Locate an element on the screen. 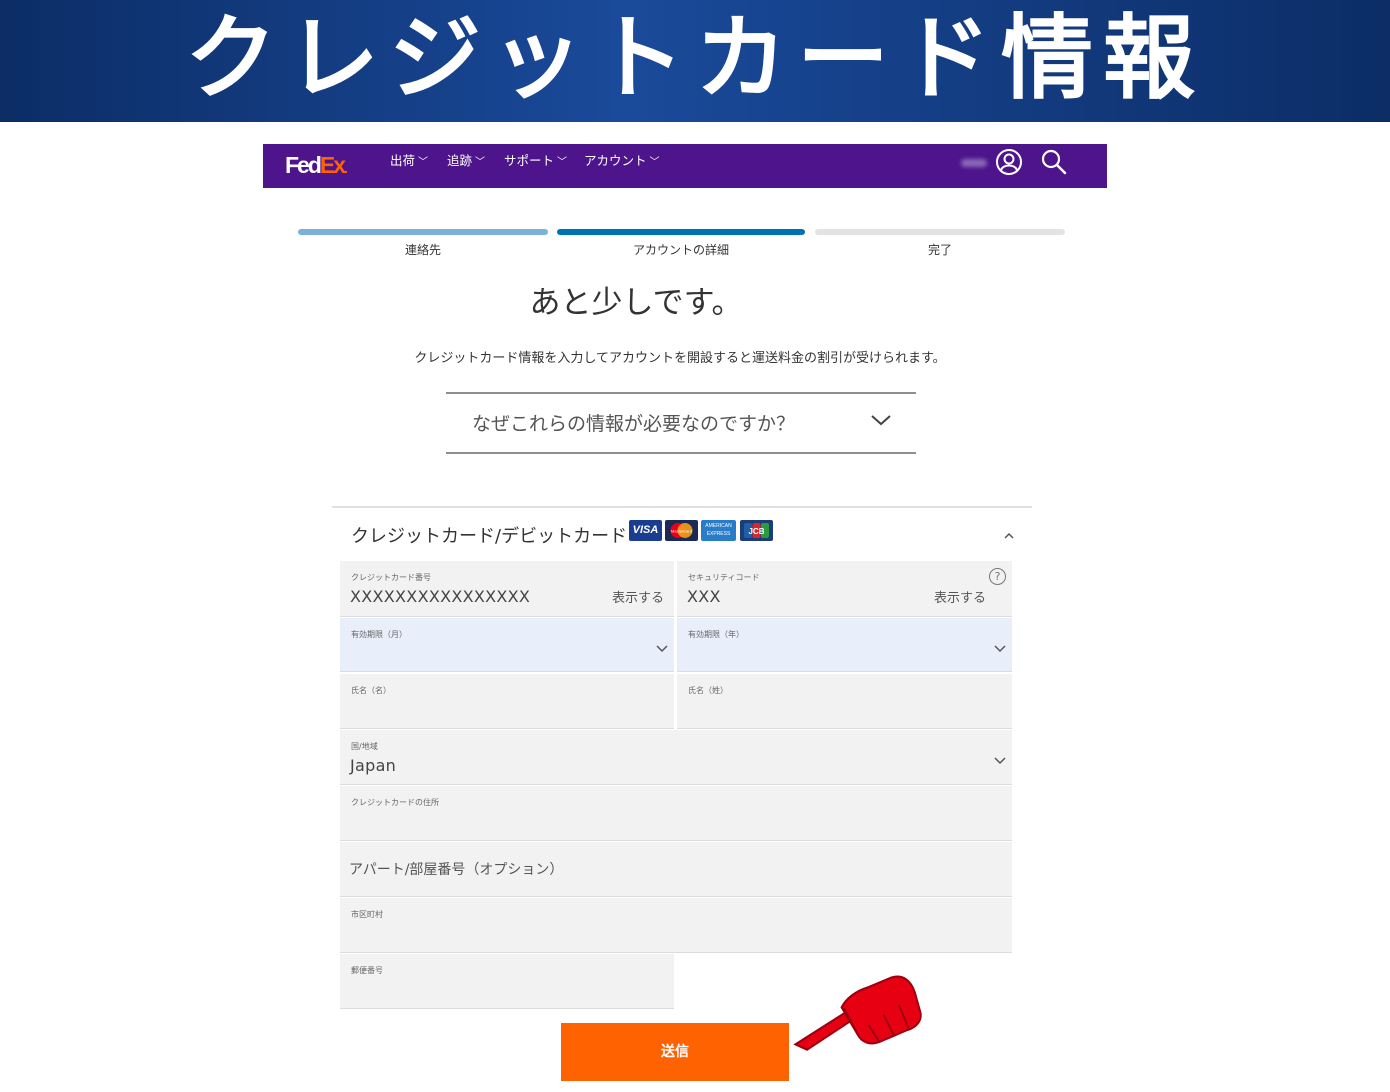 The image size is (1390, 1092). card-address-field: クレジットカードの住所 is located at coordinates (676, 813).